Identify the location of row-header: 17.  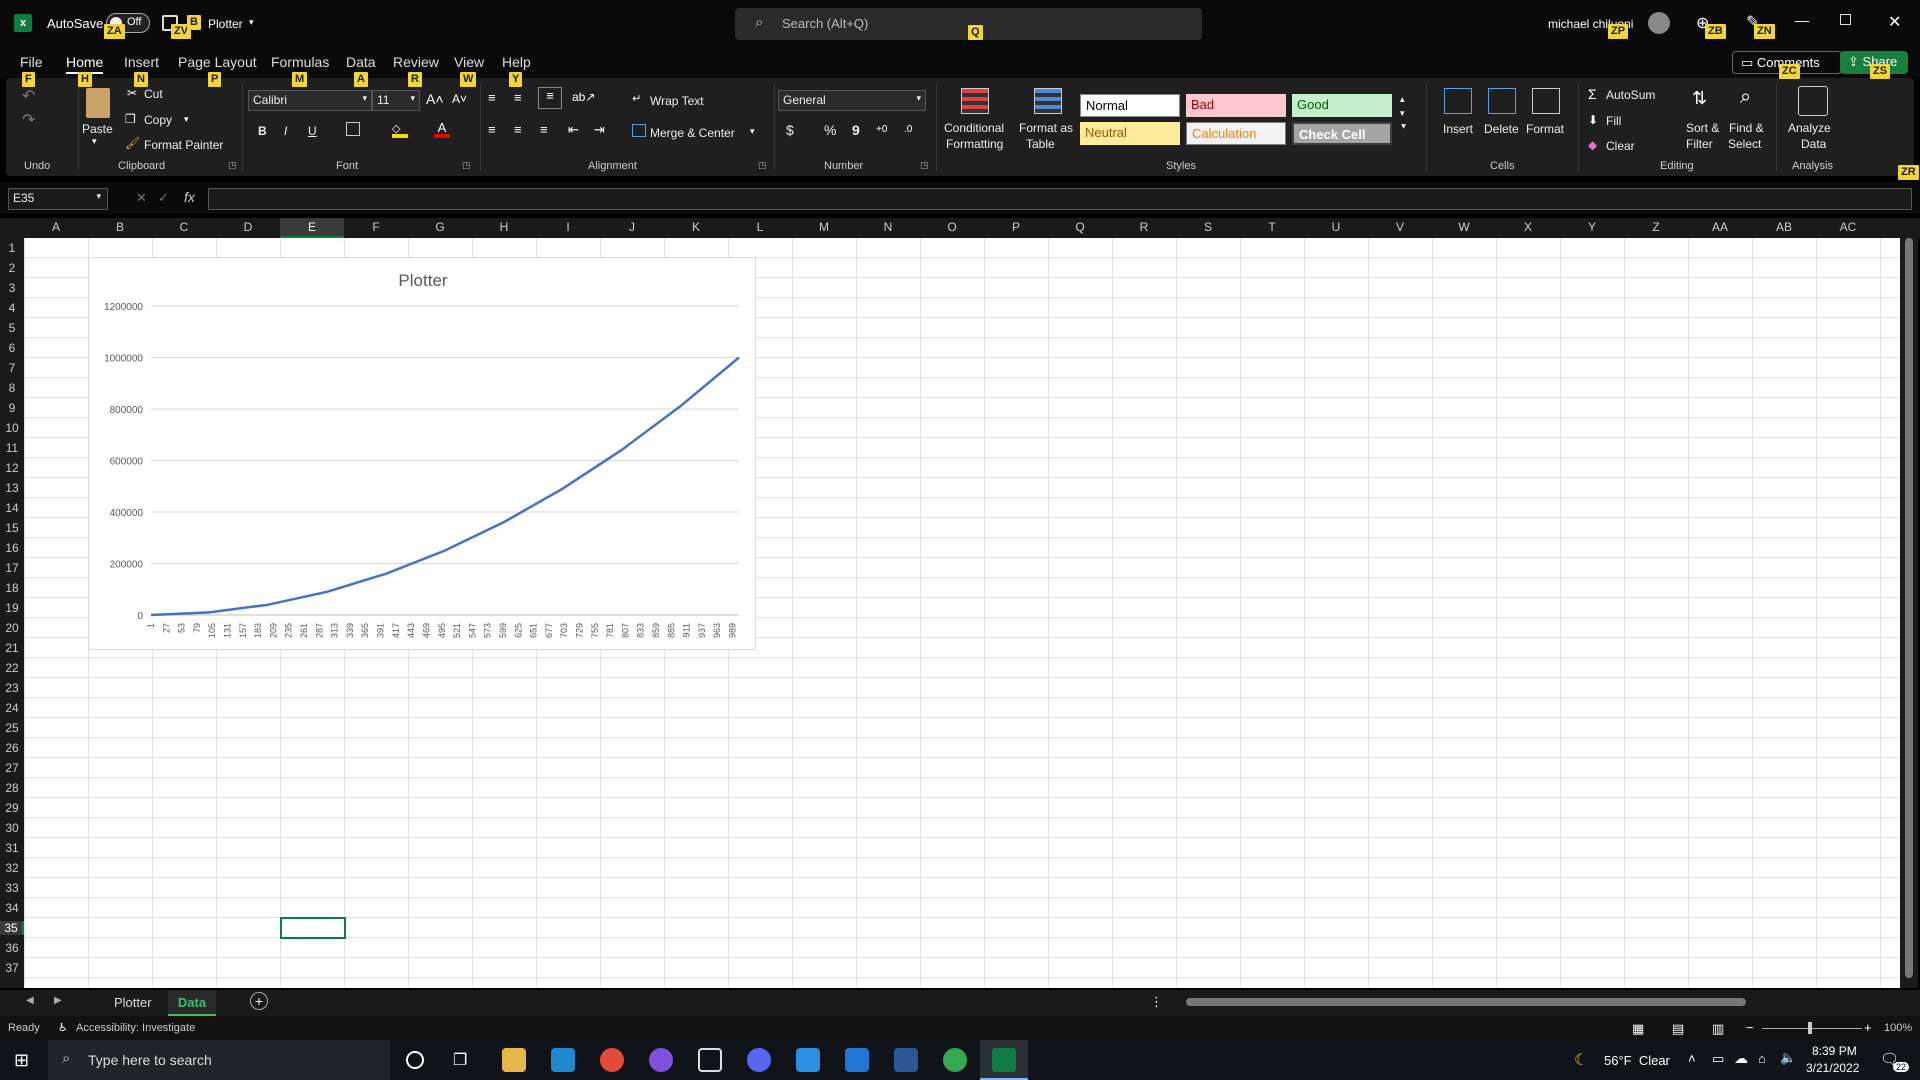
(12, 568).